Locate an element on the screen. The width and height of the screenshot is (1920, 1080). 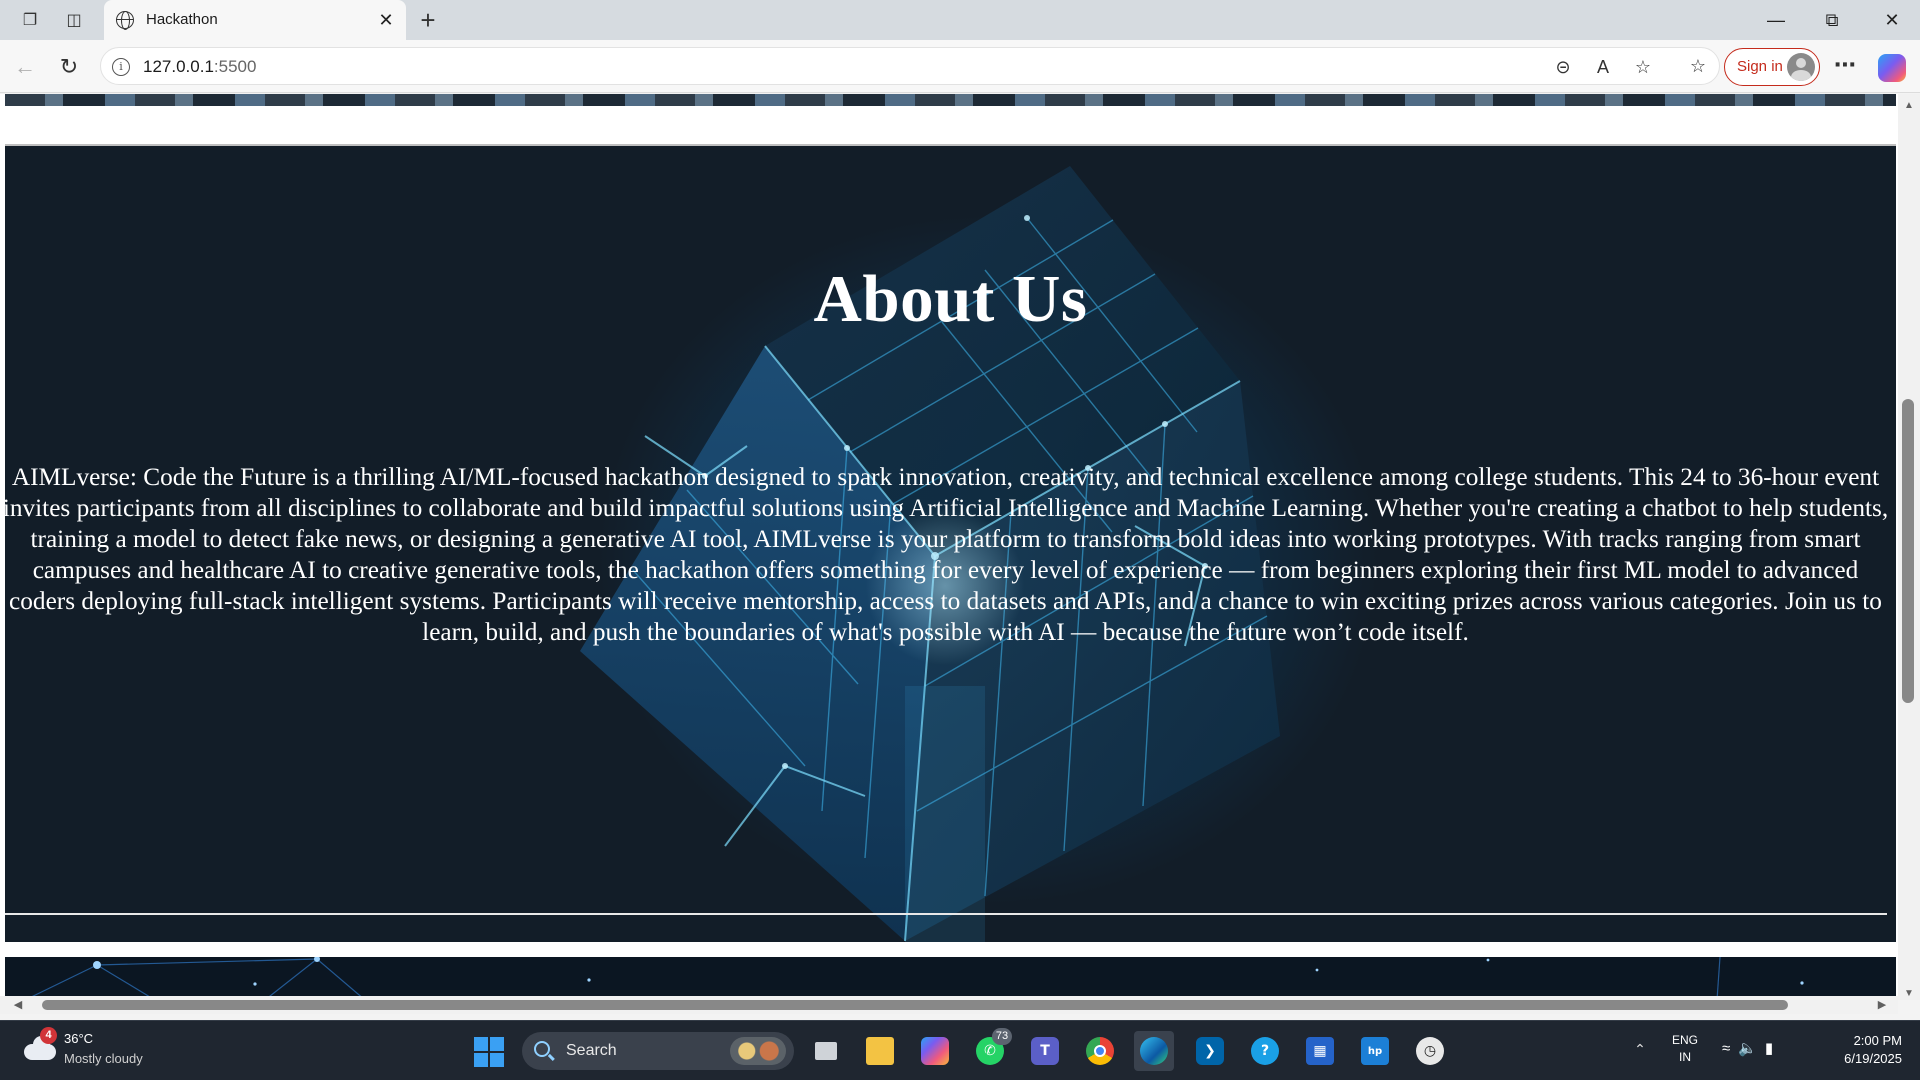
window-close-button: ✕ is located at coordinates (1892, 20).